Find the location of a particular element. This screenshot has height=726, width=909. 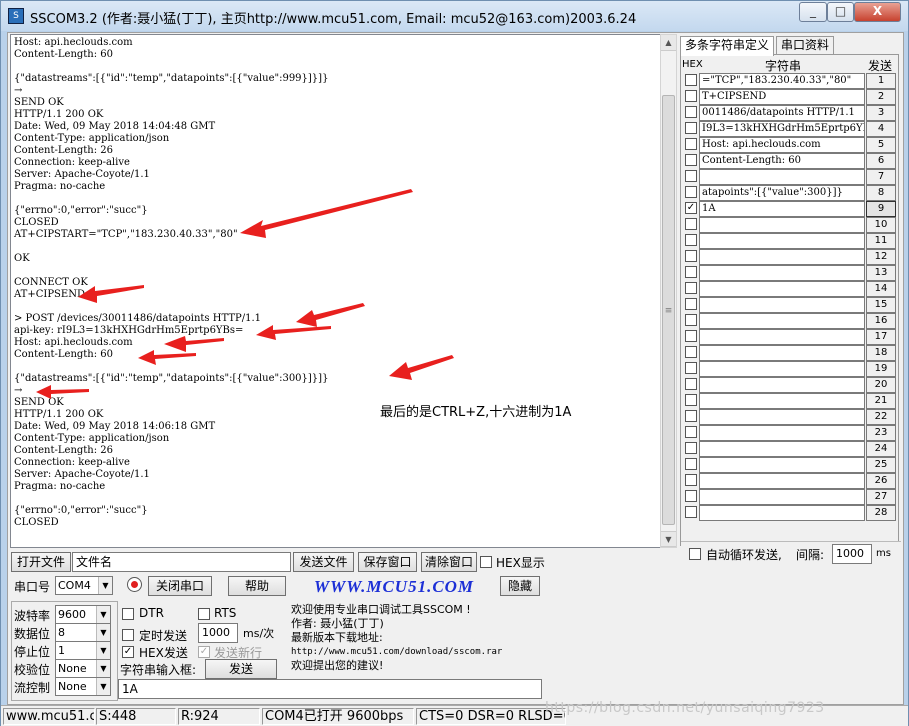

send-row-button: 8 is located at coordinates (881, 193).